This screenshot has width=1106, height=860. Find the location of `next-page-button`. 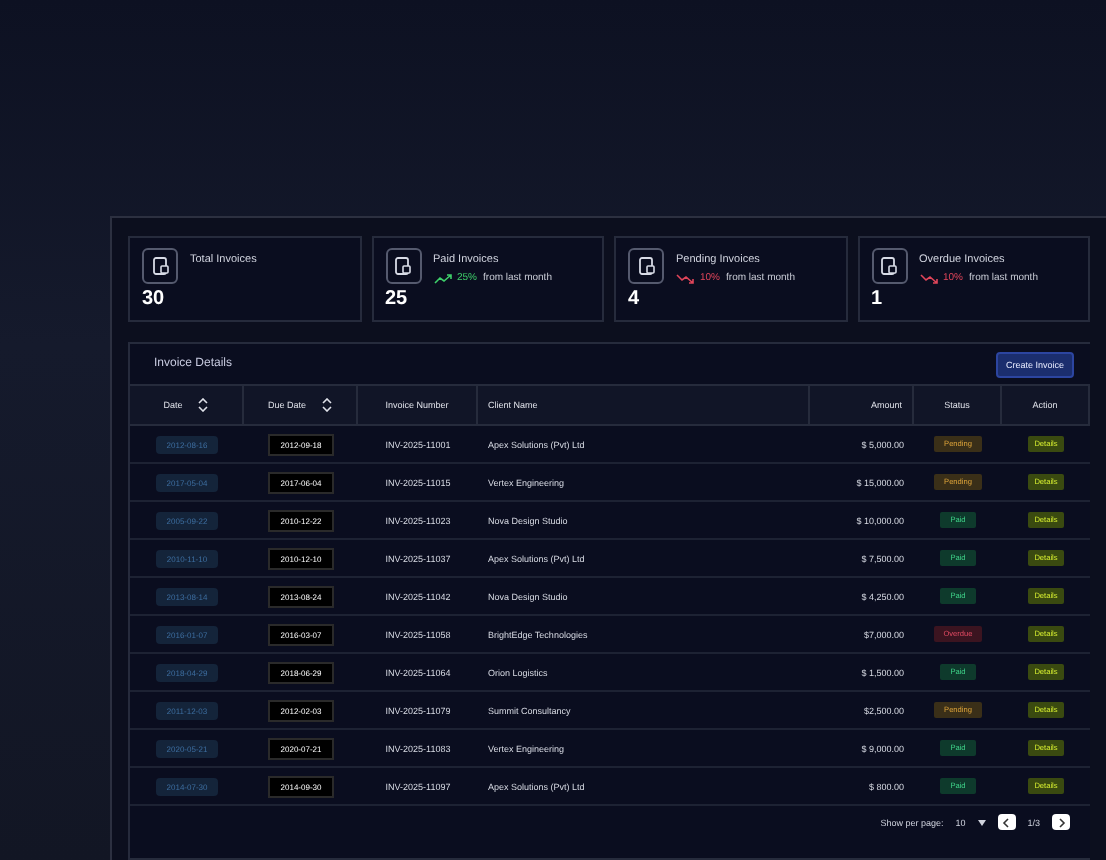

next-page-button is located at coordinates (1061, 822).